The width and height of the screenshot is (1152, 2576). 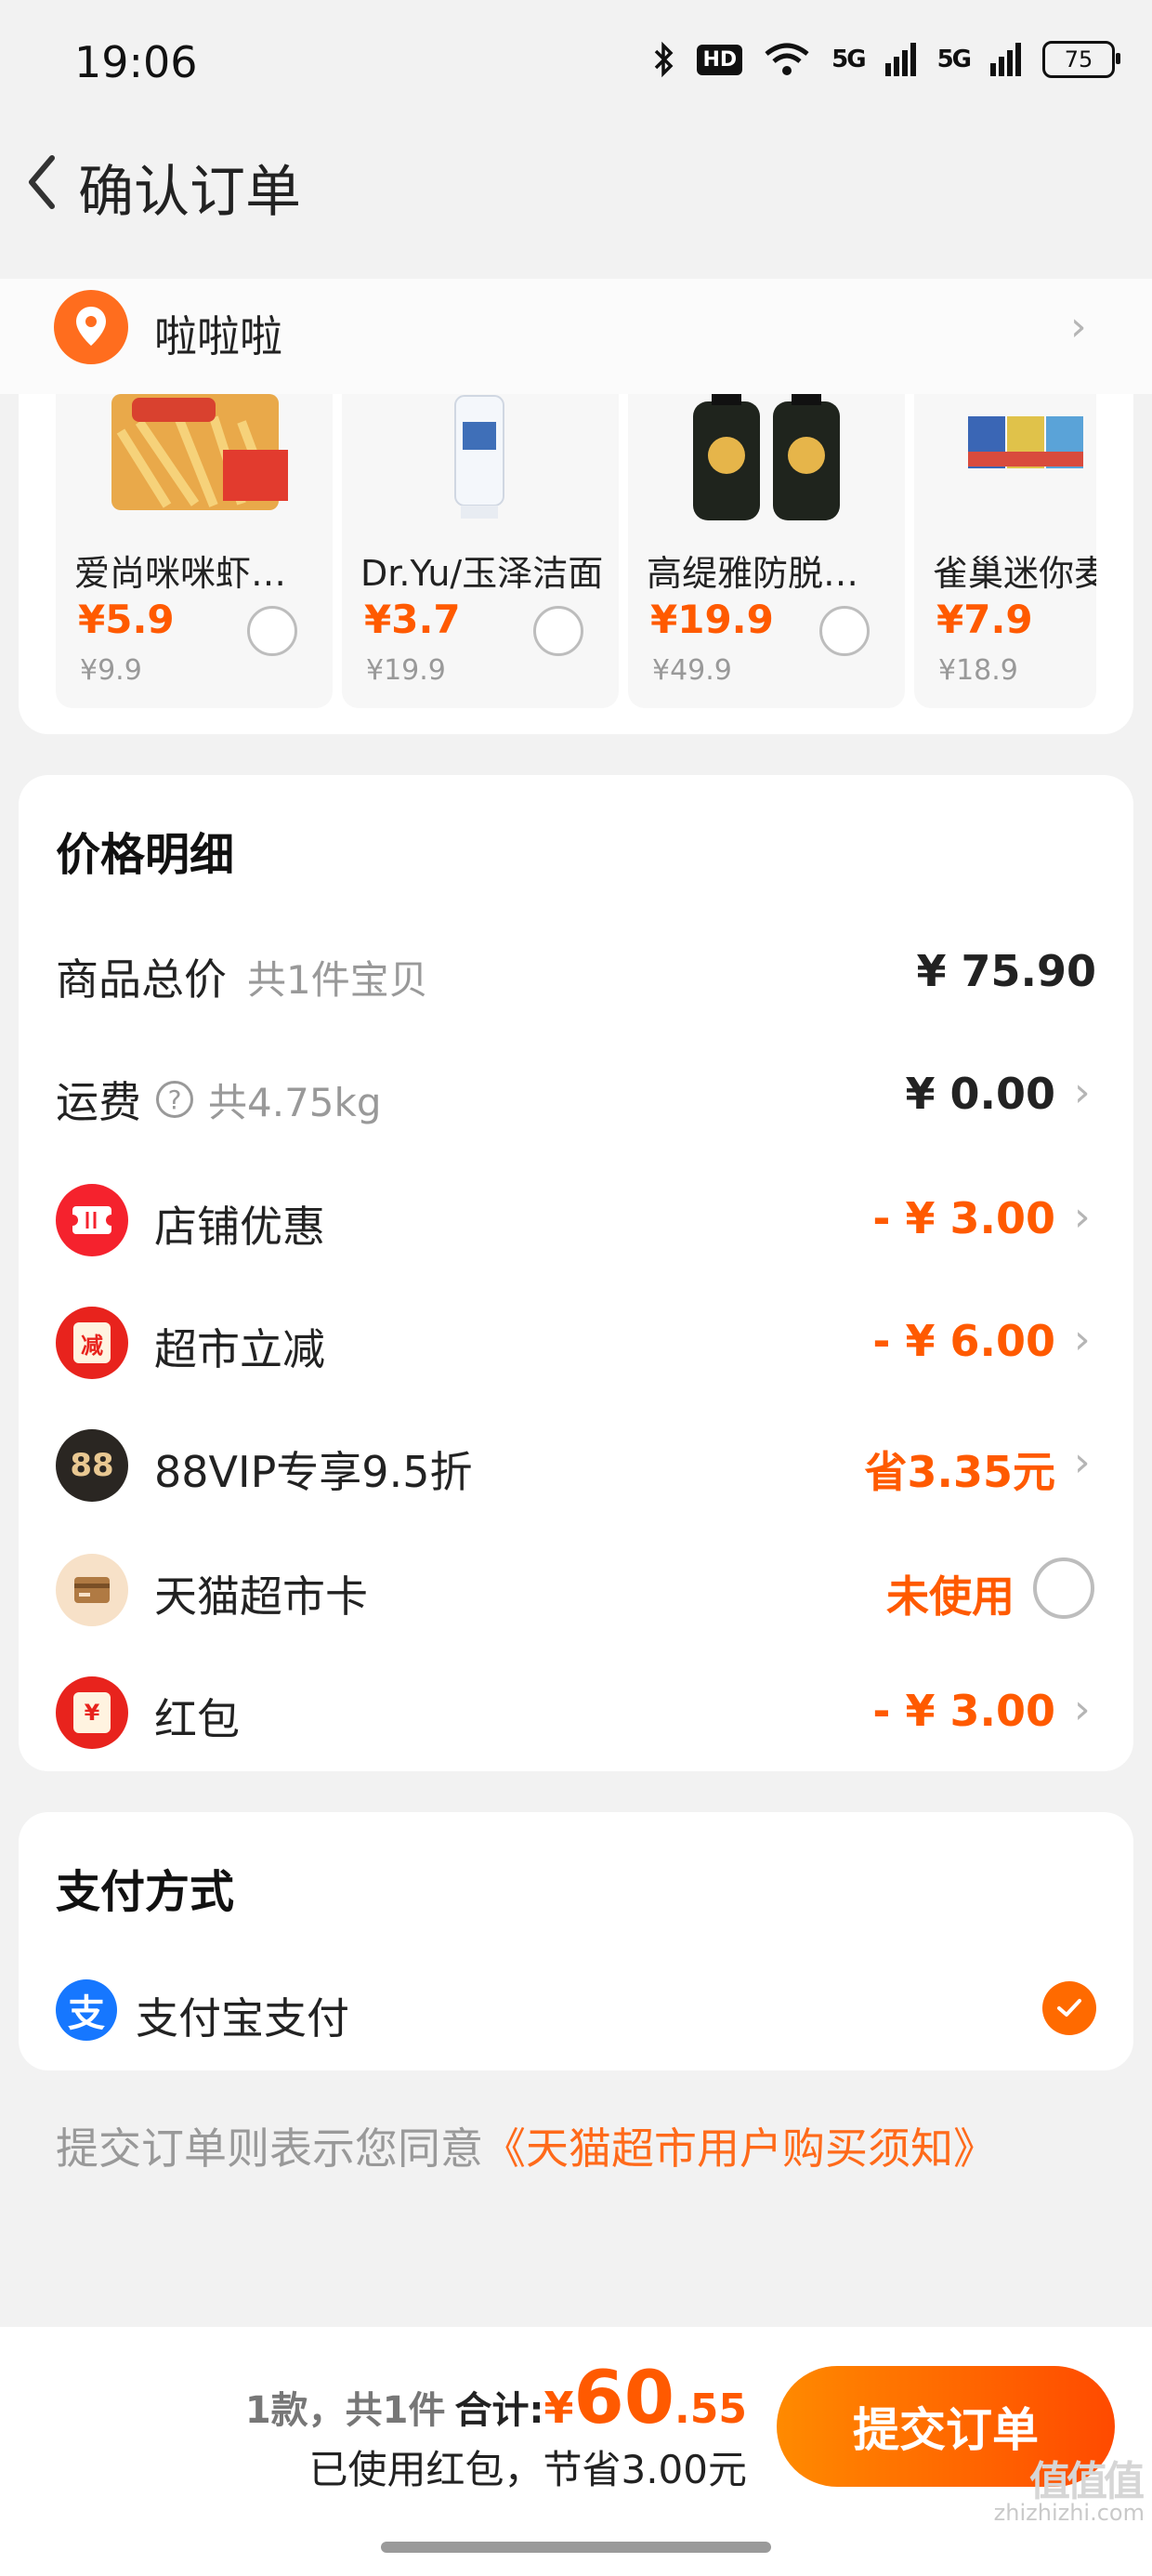 I want to click on total-decimal: .55, so click(x=710, y=2409).